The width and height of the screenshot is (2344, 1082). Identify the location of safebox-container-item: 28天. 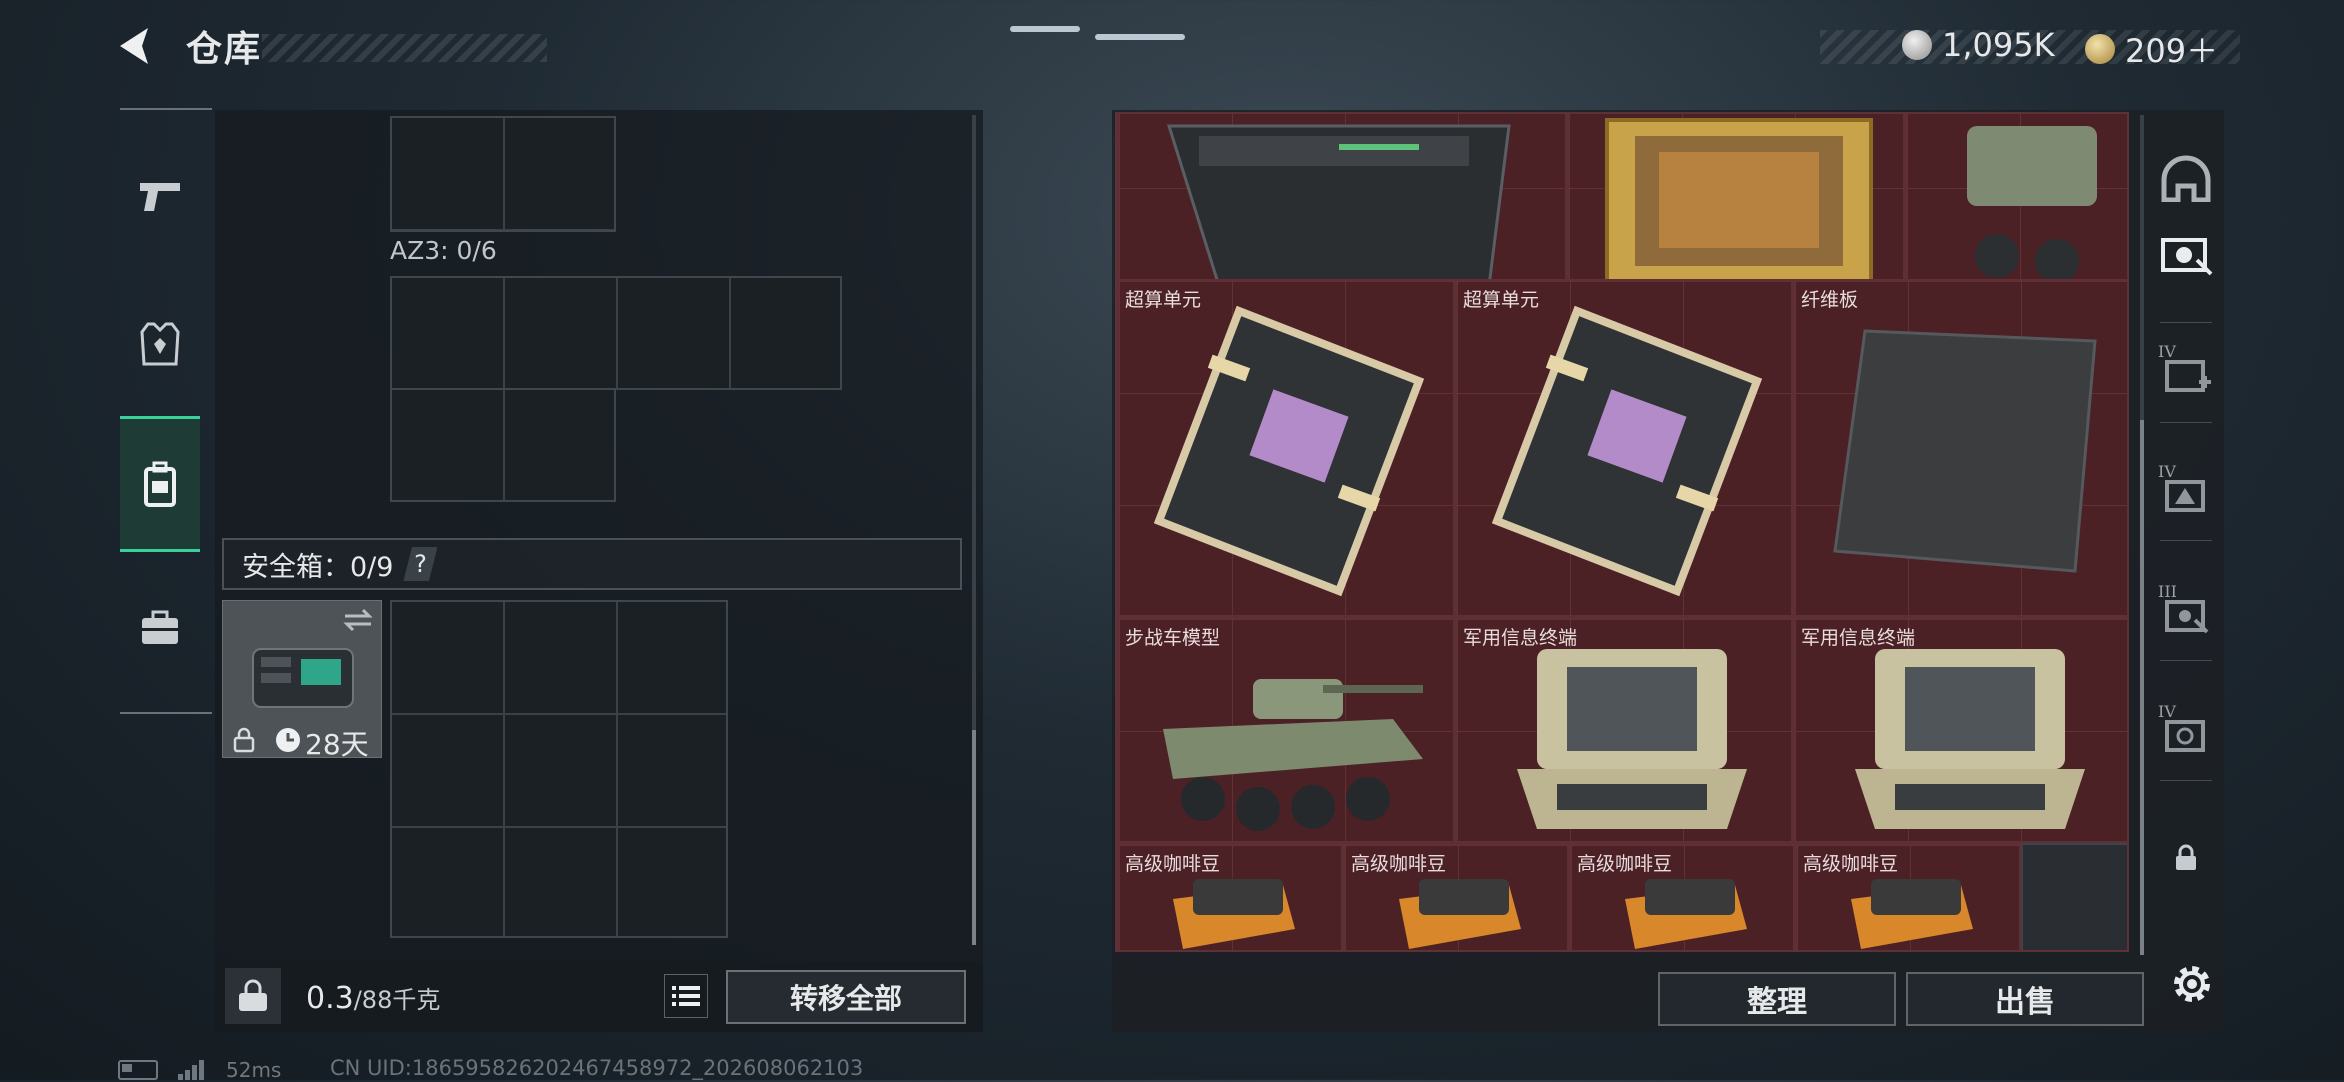
(302, 680).